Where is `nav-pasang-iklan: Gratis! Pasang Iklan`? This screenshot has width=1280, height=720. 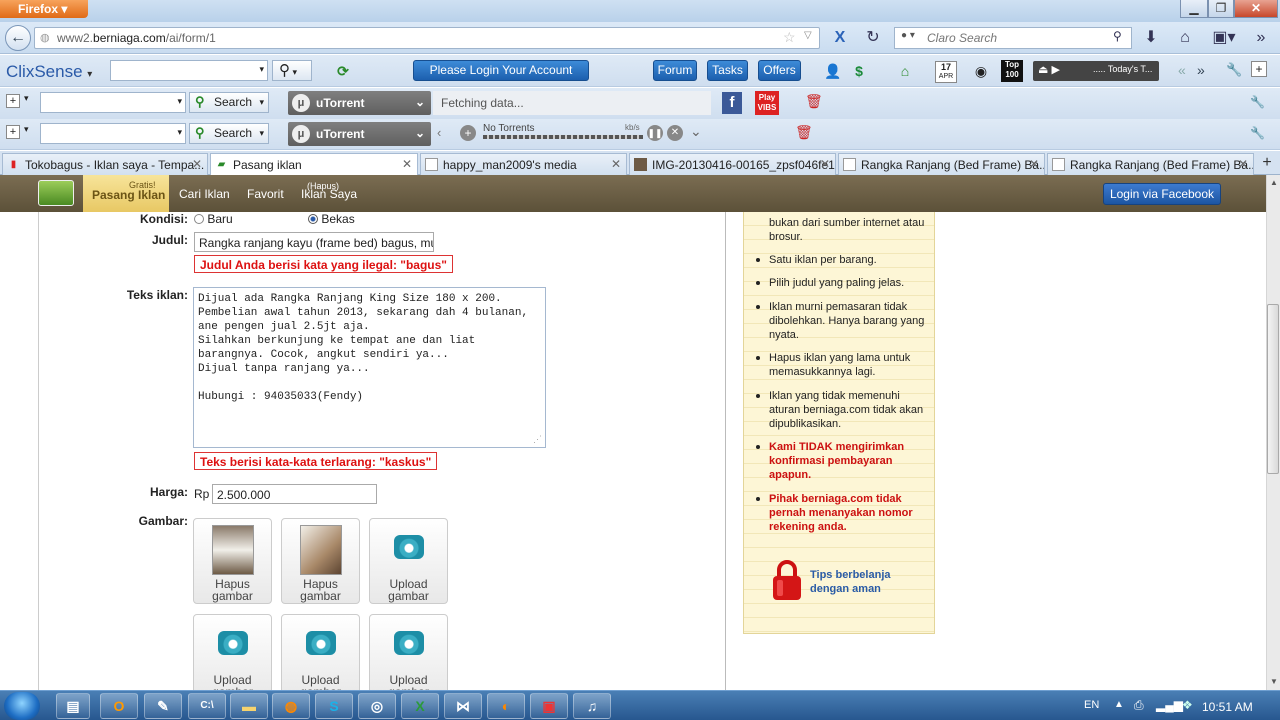 nav-pasang-iklan: Gratis! Pasang Iklan is located at coordinates (126, 193).